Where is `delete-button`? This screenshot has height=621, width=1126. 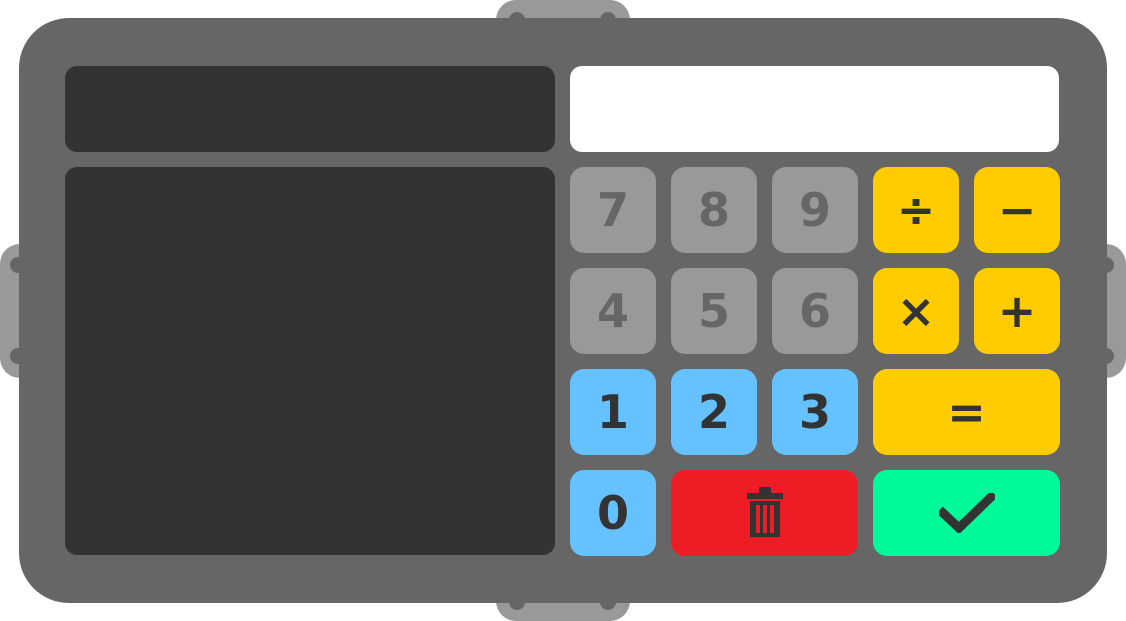
delete-button is located at coordinates (764, 513).